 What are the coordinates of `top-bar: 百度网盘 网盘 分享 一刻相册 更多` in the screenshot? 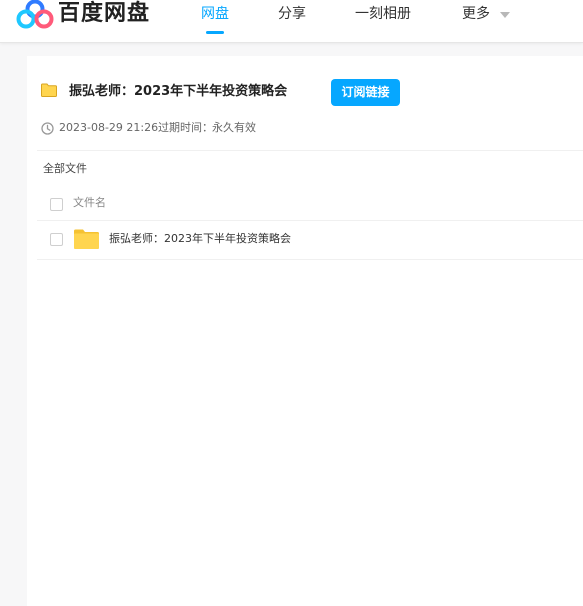 It's located at (291, 21).